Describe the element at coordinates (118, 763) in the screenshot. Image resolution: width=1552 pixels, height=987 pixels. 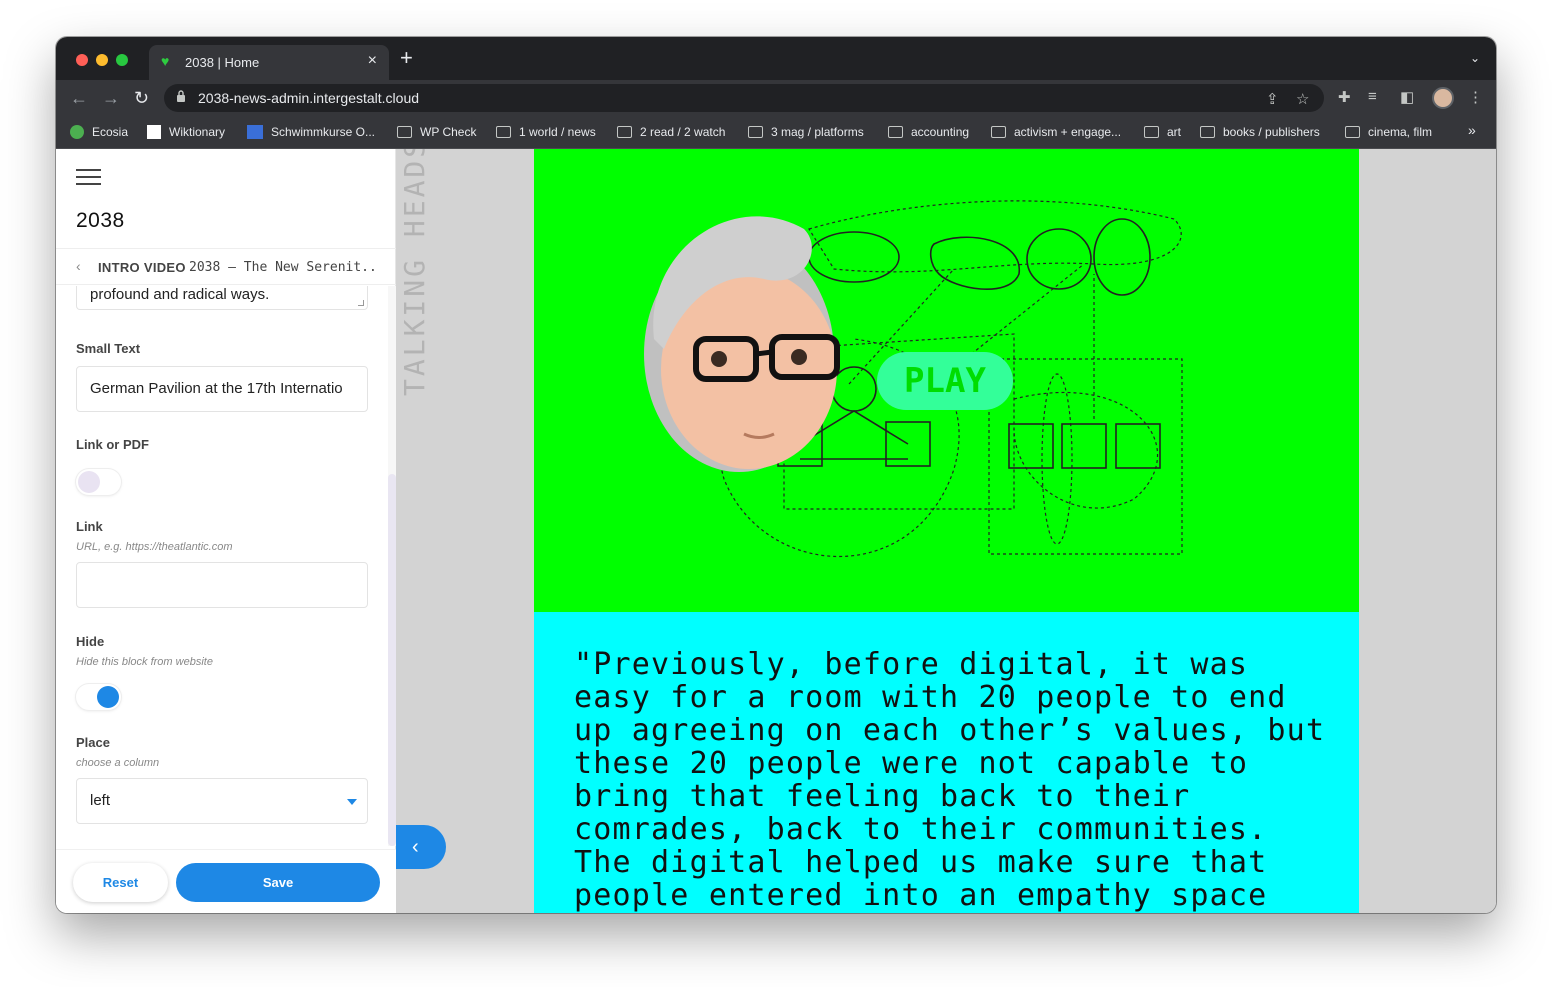
I see `place-help: choose a column` at that location.